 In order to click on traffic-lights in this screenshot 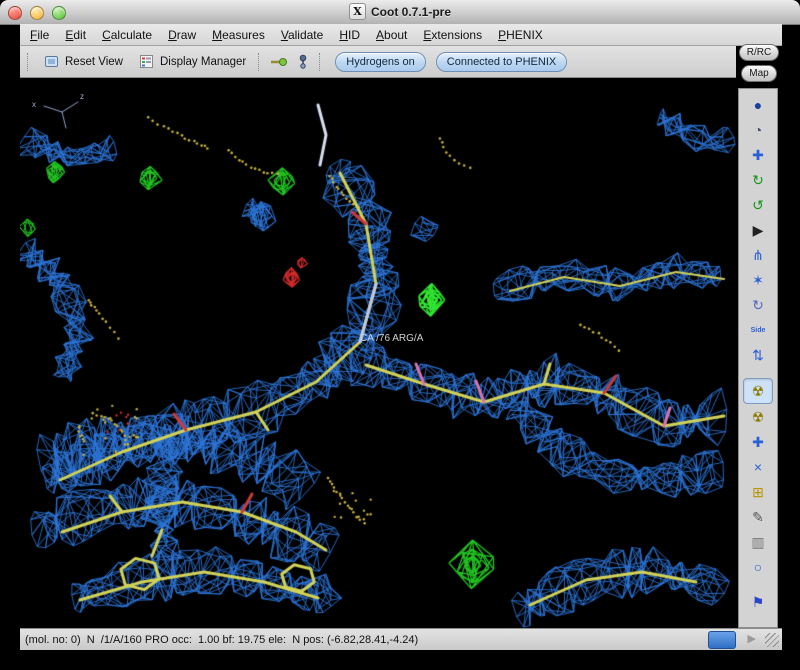, I will do `click(41, 13)`.